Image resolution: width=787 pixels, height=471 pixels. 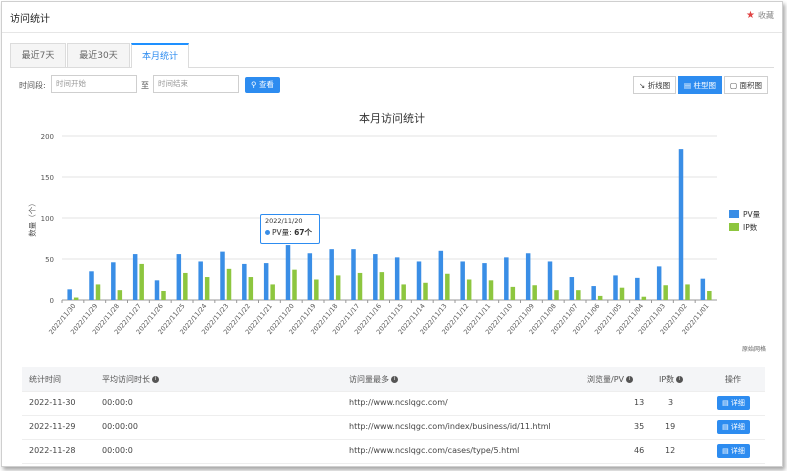 I want to click on series-dot-icon, so click(x=267, y=232).